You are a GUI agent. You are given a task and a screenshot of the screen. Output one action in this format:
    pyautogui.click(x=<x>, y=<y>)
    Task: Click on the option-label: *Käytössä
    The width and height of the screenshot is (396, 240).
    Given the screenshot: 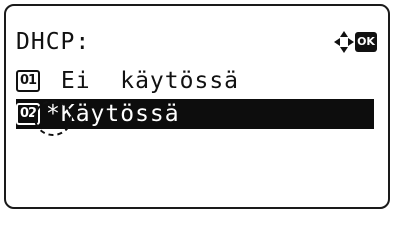 What is the action you would take?
    pyautogui.click(x=113, y=114)
    